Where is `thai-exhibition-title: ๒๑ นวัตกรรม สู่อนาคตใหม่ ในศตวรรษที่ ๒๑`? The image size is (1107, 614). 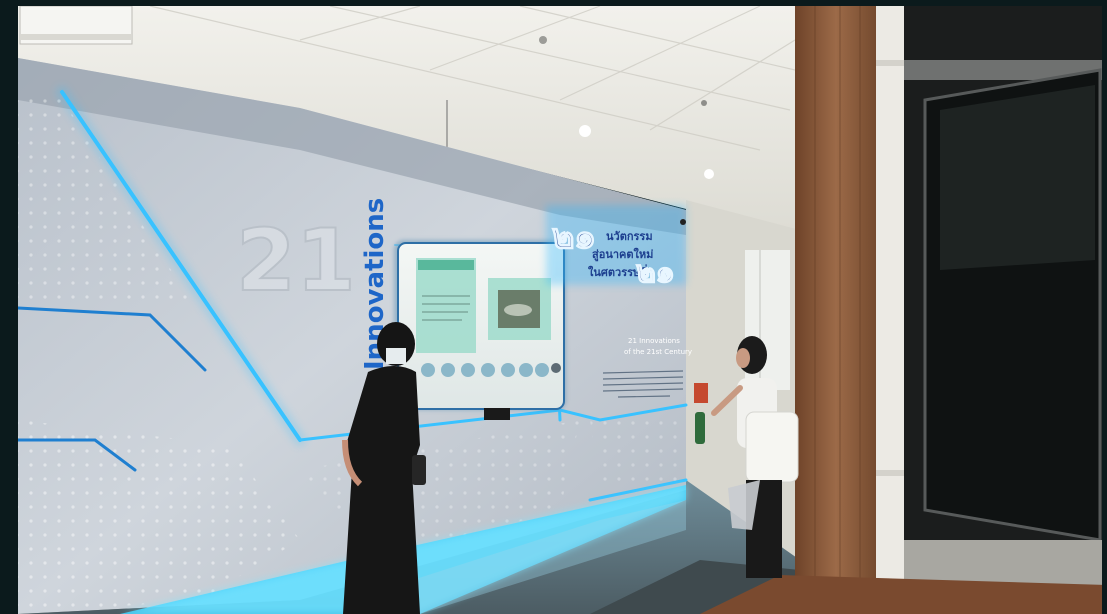
thai-exhibition-title: ๒๑ นวัตกรรม สู่อนาคตใหม่ ในศตวรรษที่ ๒๑ is located at coordinates (616, 248).